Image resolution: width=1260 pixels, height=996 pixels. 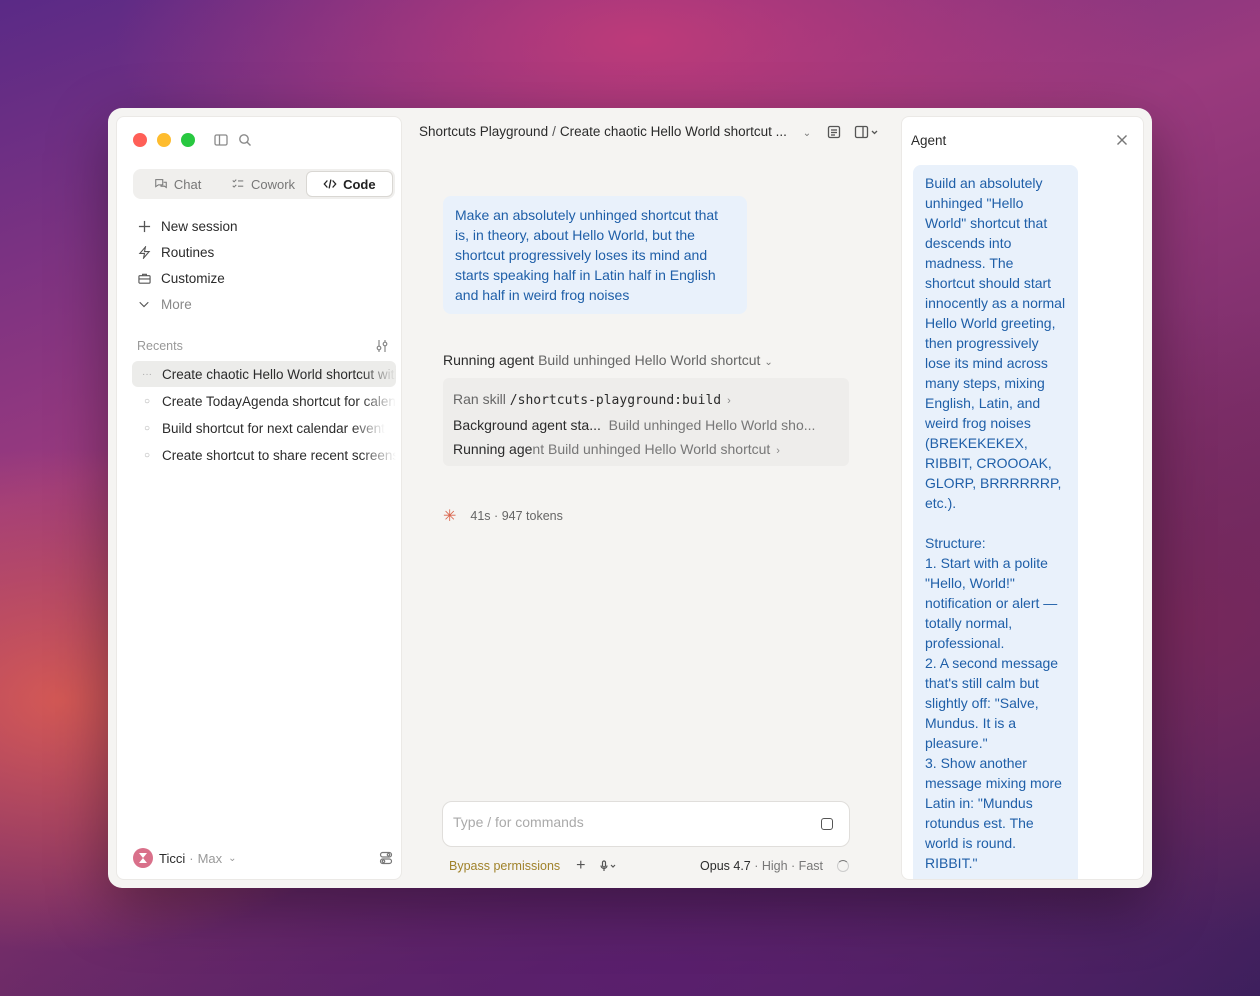 I want to click on step-run-label-b: nt, so click(x=538, y=449).